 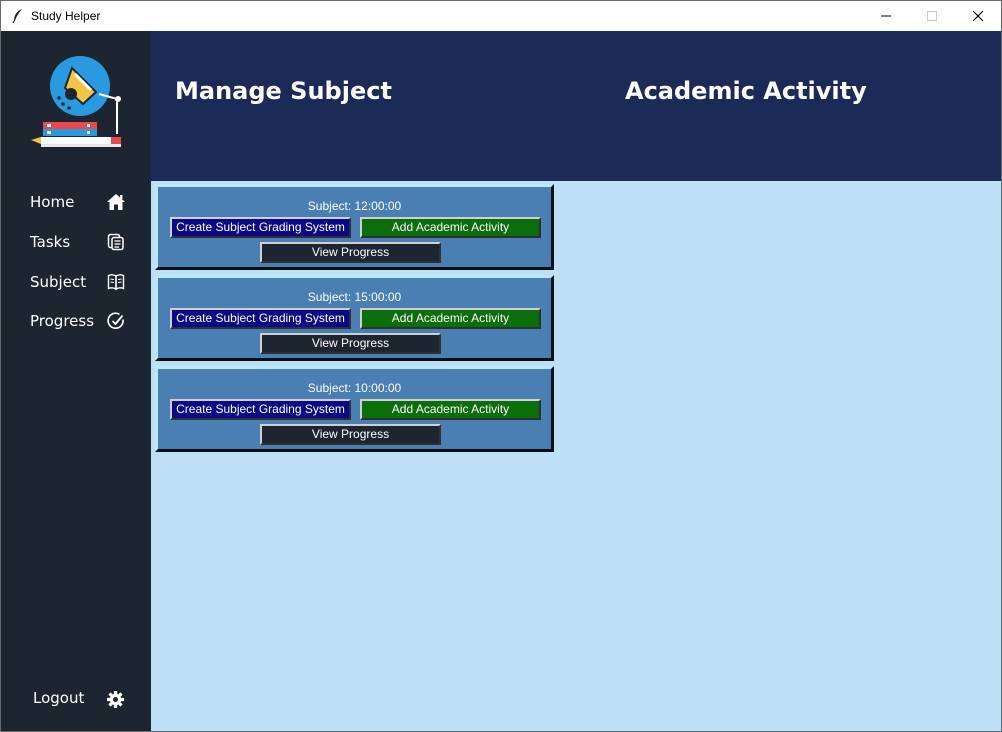 I want to click on minimize-button, so click(x=886, y=16).